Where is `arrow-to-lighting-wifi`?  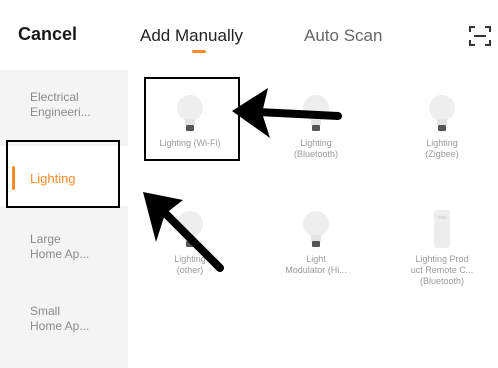 arrow-to-lighting-wifi is located at coordinates (287, 113).